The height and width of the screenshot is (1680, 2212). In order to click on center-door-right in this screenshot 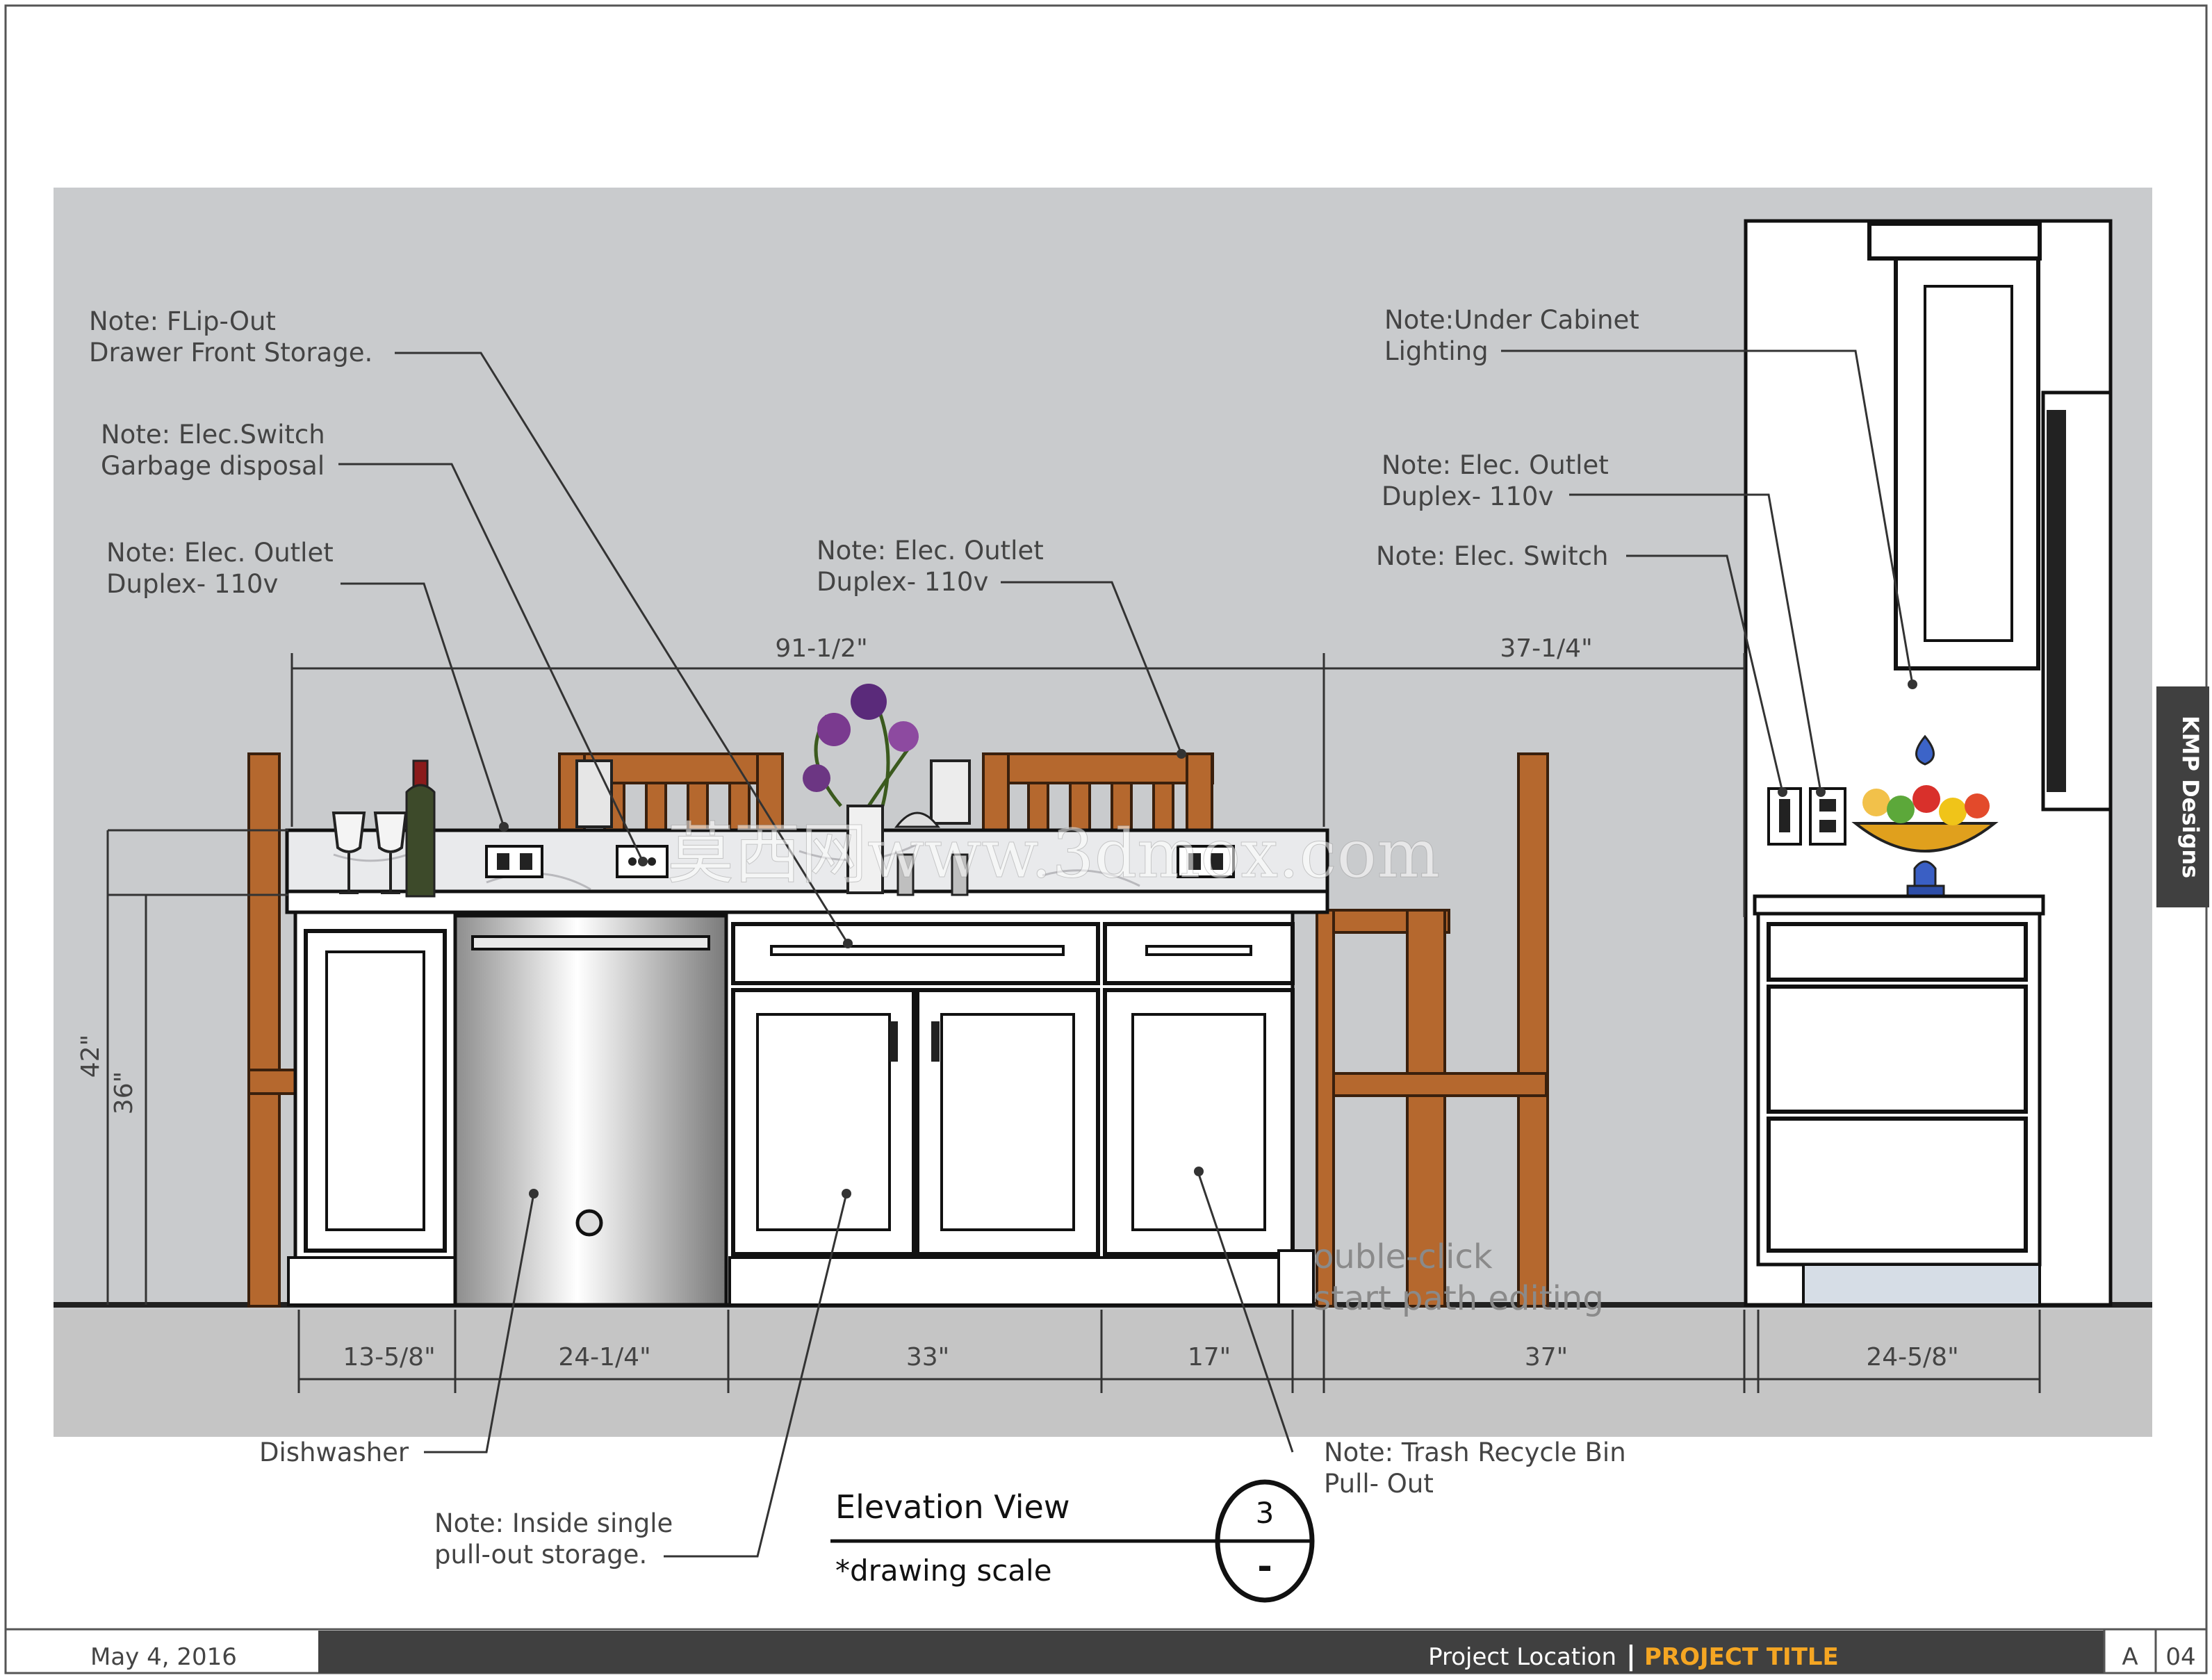, I will do `click(1007, 1122)`.